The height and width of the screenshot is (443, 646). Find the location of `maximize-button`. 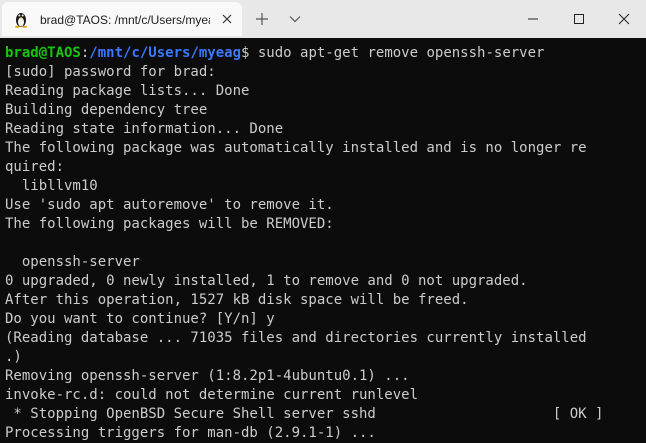

maximize-button is located at coordinates (579, 19).